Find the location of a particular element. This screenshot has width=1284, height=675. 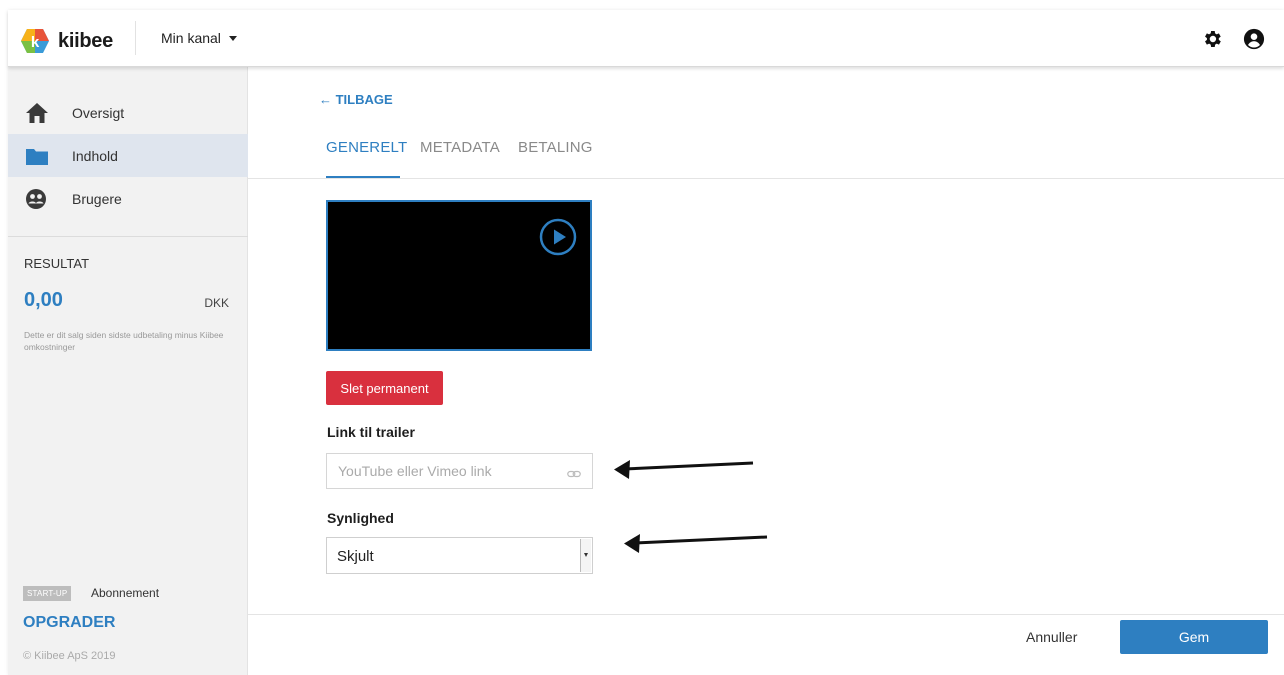

sidebar-item-indhold: Indhold is located at coordinates (128, 155).